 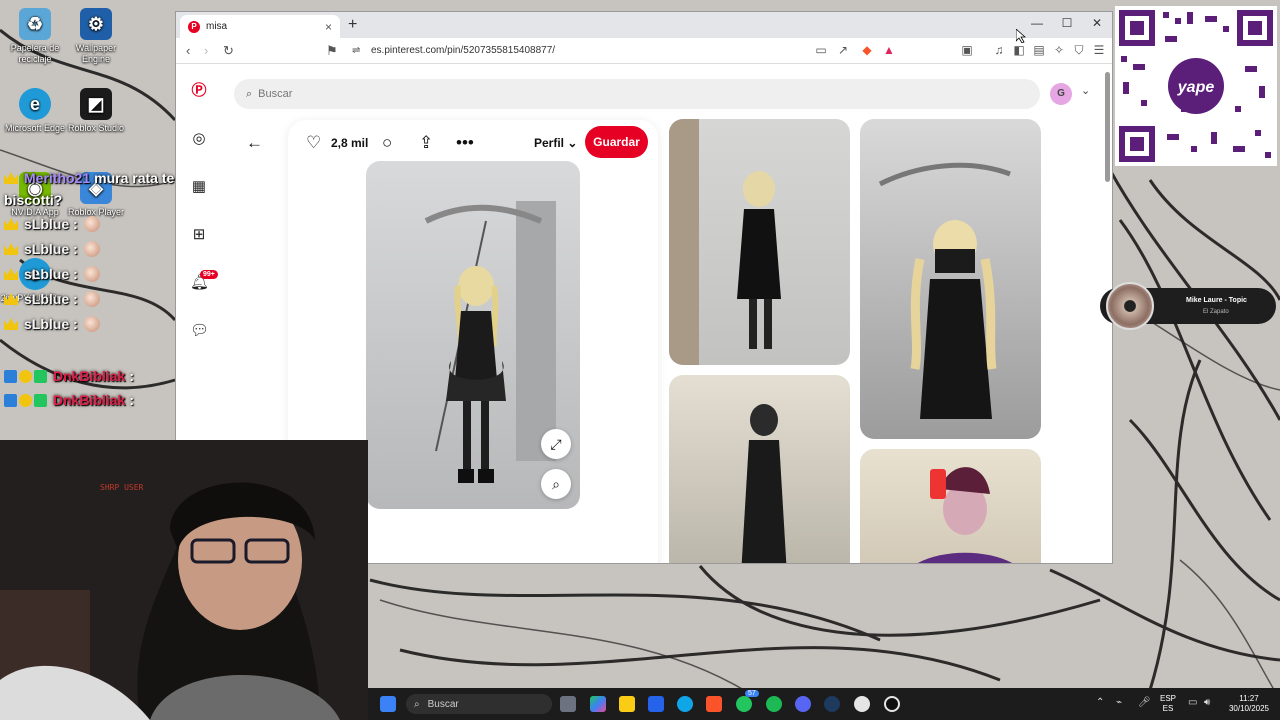 What do you see at coordinates (843, 50) in the screenshot?
I see `share-icon: ↗` at bounding box center [843, 50].